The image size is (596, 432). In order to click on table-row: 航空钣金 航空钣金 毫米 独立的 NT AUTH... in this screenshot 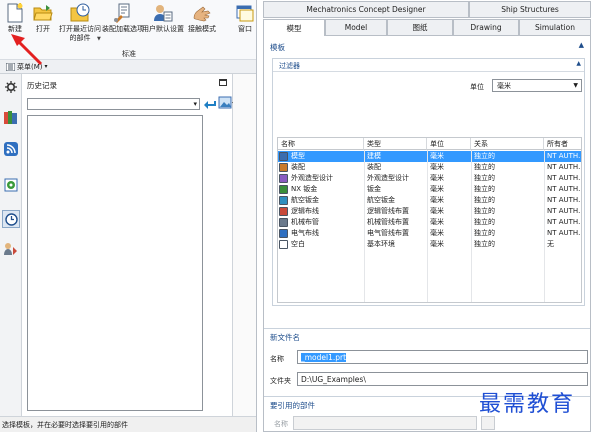, I will do `click(429, 200)`.